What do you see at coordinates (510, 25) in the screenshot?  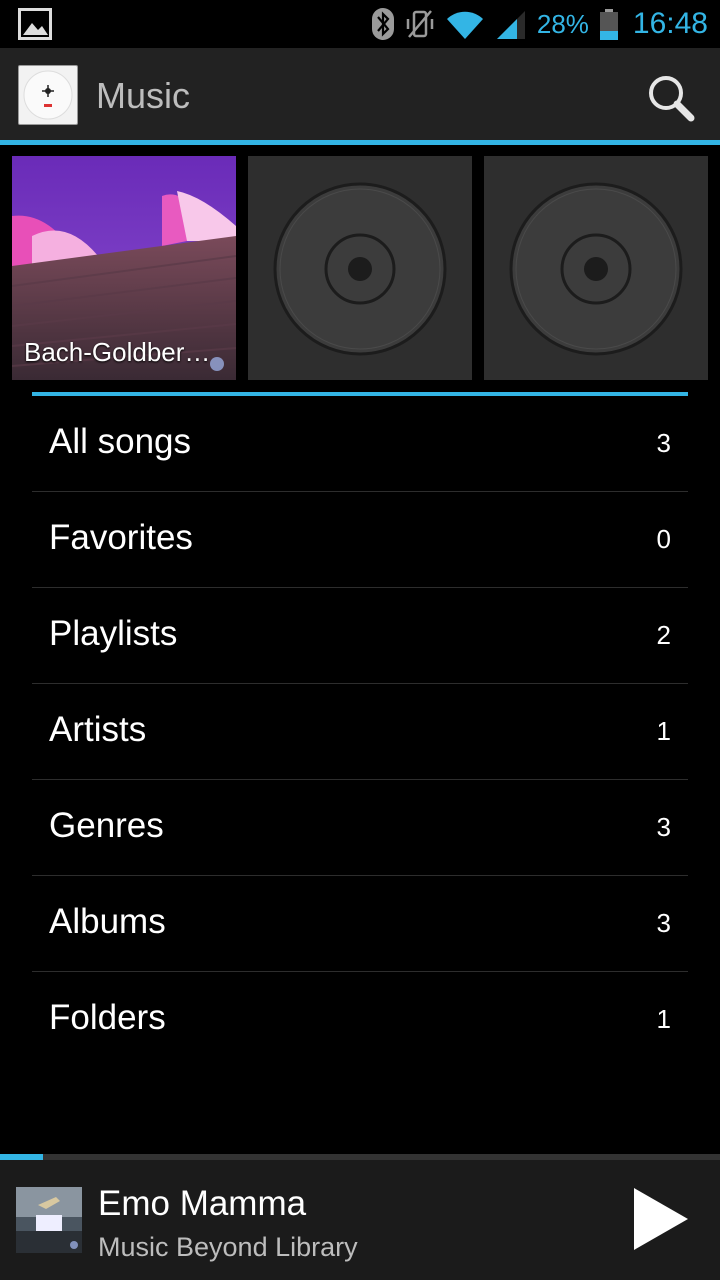 I see `signal-icon` at bounding box center [510, 25].